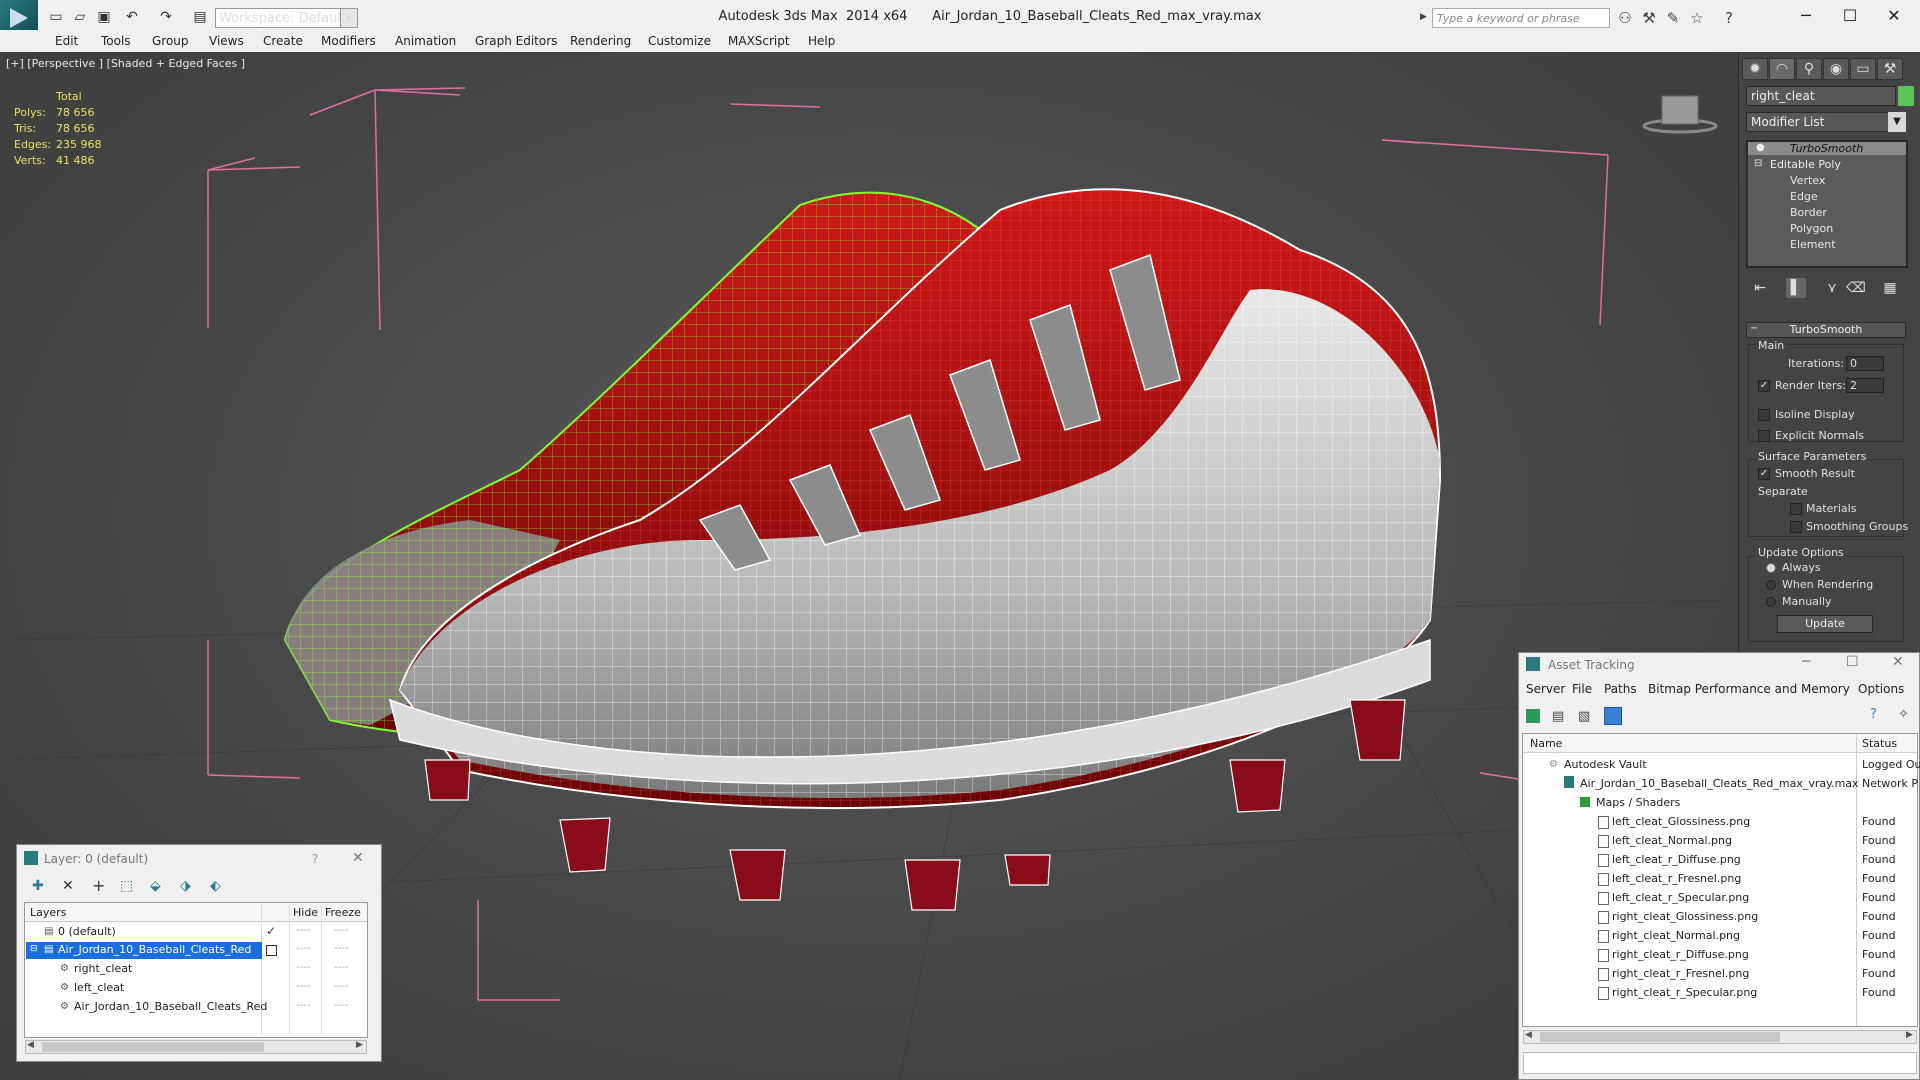 The image size is (1920, 1080). Describe the element at coordinates (1620, 689) in the screenshot. I see `asset-menu-paths: Paths` at that location.